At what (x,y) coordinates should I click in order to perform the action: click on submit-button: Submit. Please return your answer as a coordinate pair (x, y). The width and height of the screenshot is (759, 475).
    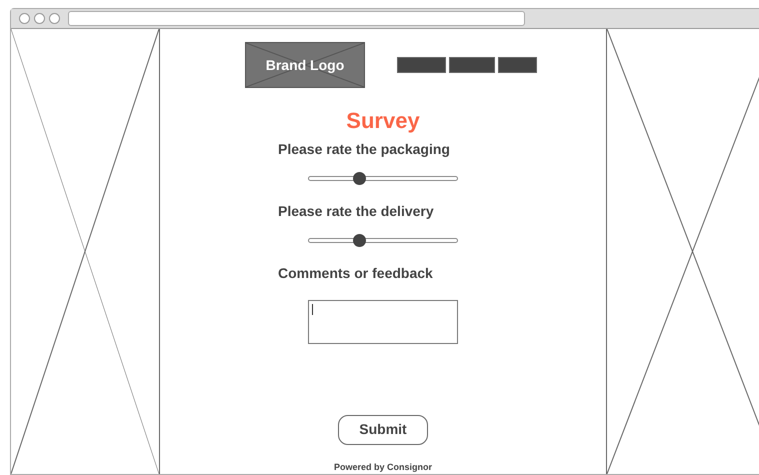
    Looking at the image, I should click on (383, 429).